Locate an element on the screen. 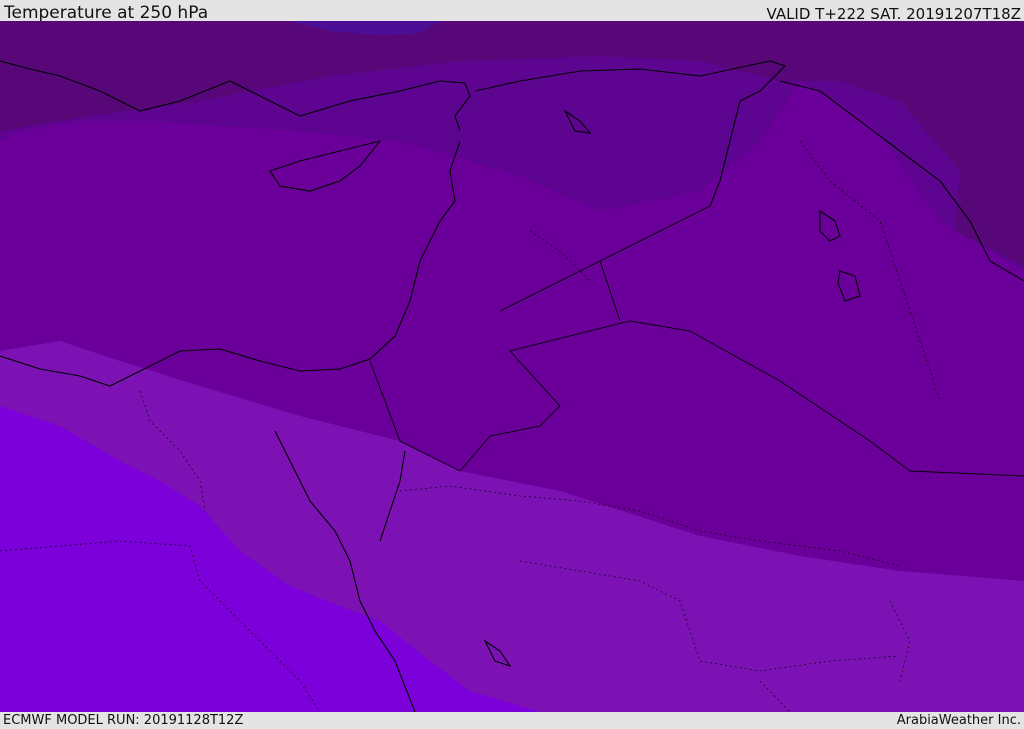 The width and height of the screenshot is (1024, 729). map-title: Temperature at 250 hPa is located at coordinates (106, 13).